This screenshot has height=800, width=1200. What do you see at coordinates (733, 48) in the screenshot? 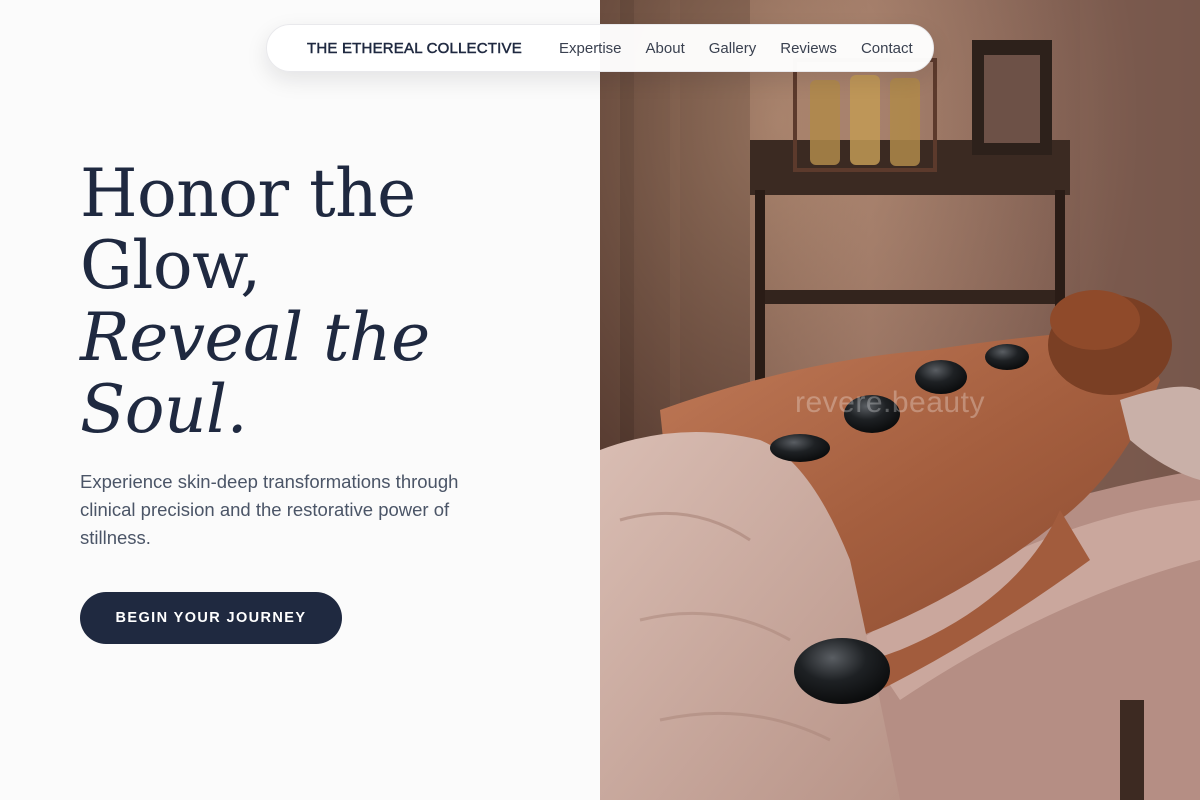
I see `nav-link-gallery: Gallery` at bounding box center [733, 48].